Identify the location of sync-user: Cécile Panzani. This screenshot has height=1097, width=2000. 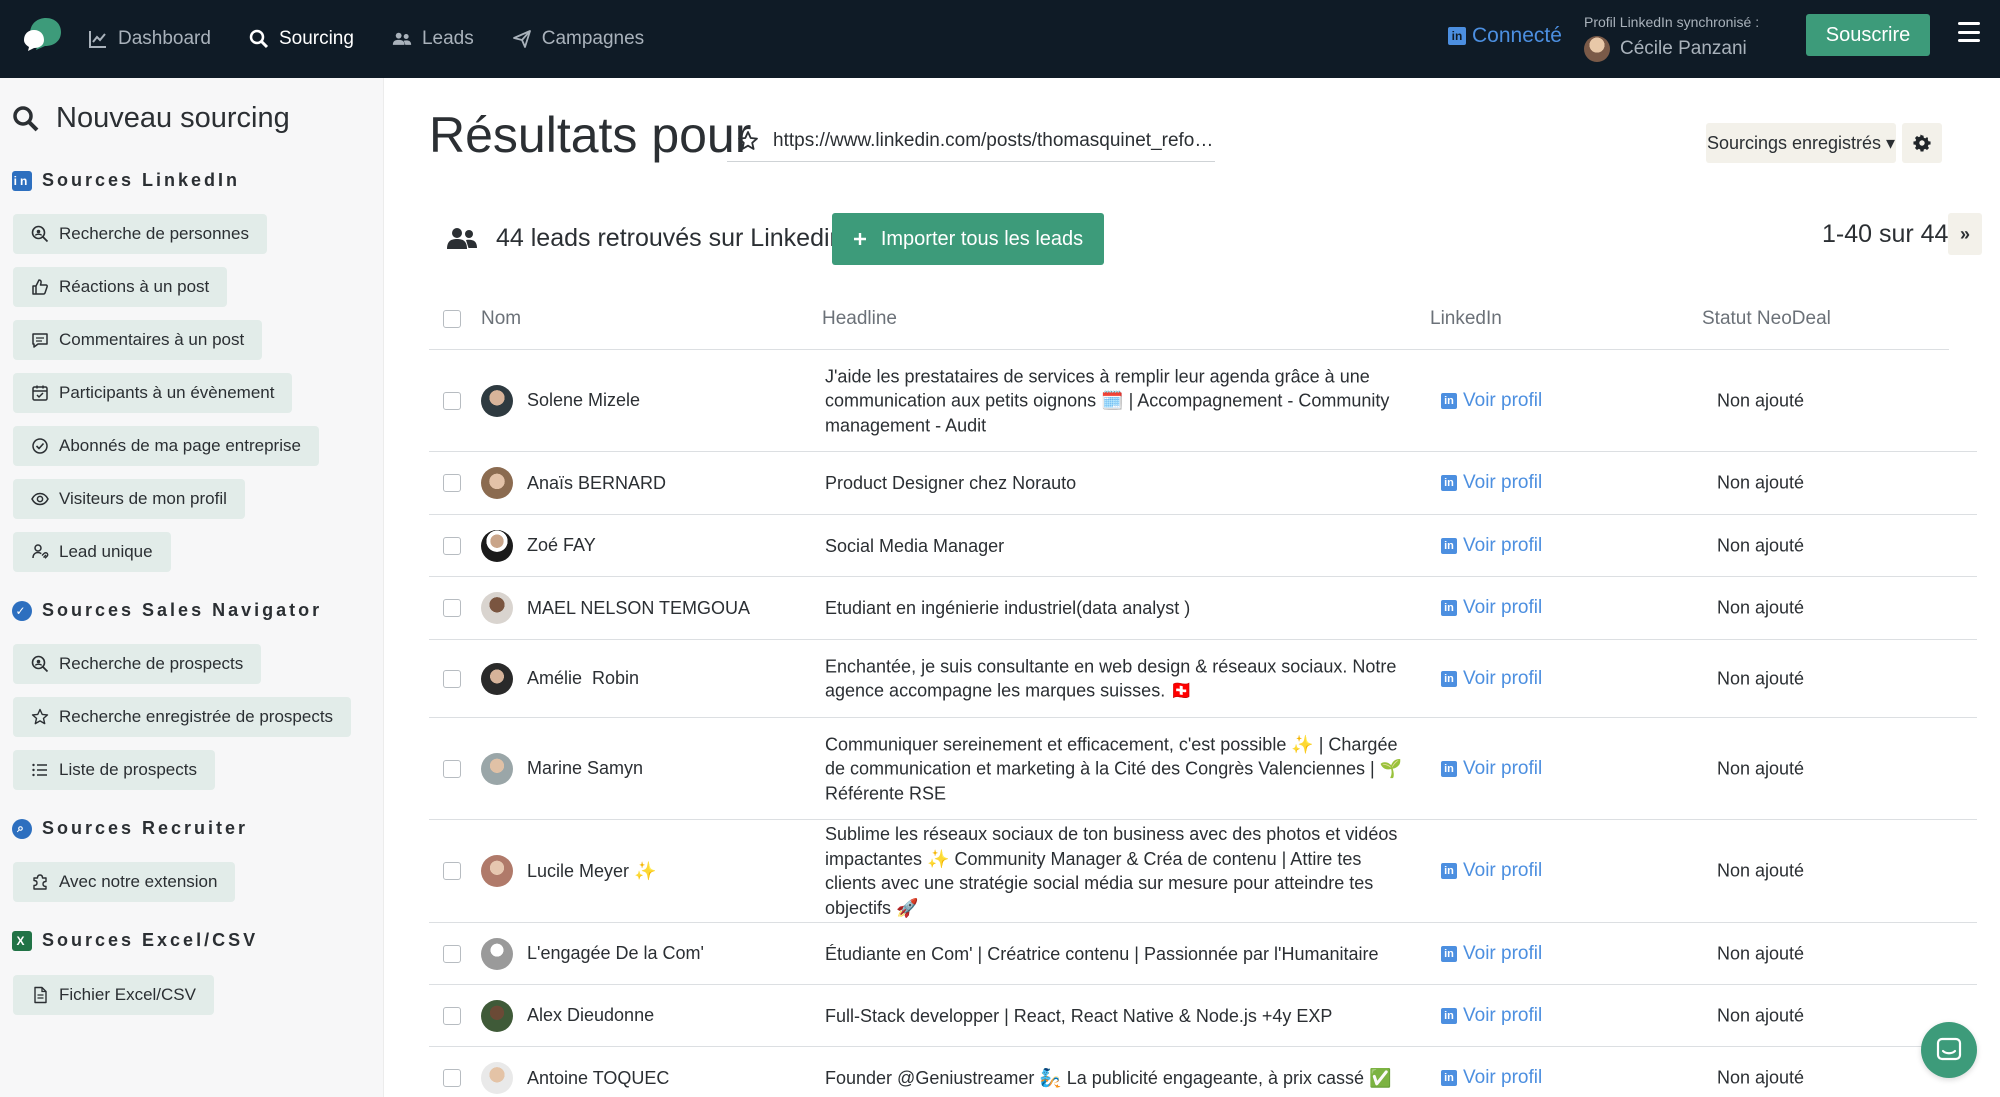
(1671, 49).